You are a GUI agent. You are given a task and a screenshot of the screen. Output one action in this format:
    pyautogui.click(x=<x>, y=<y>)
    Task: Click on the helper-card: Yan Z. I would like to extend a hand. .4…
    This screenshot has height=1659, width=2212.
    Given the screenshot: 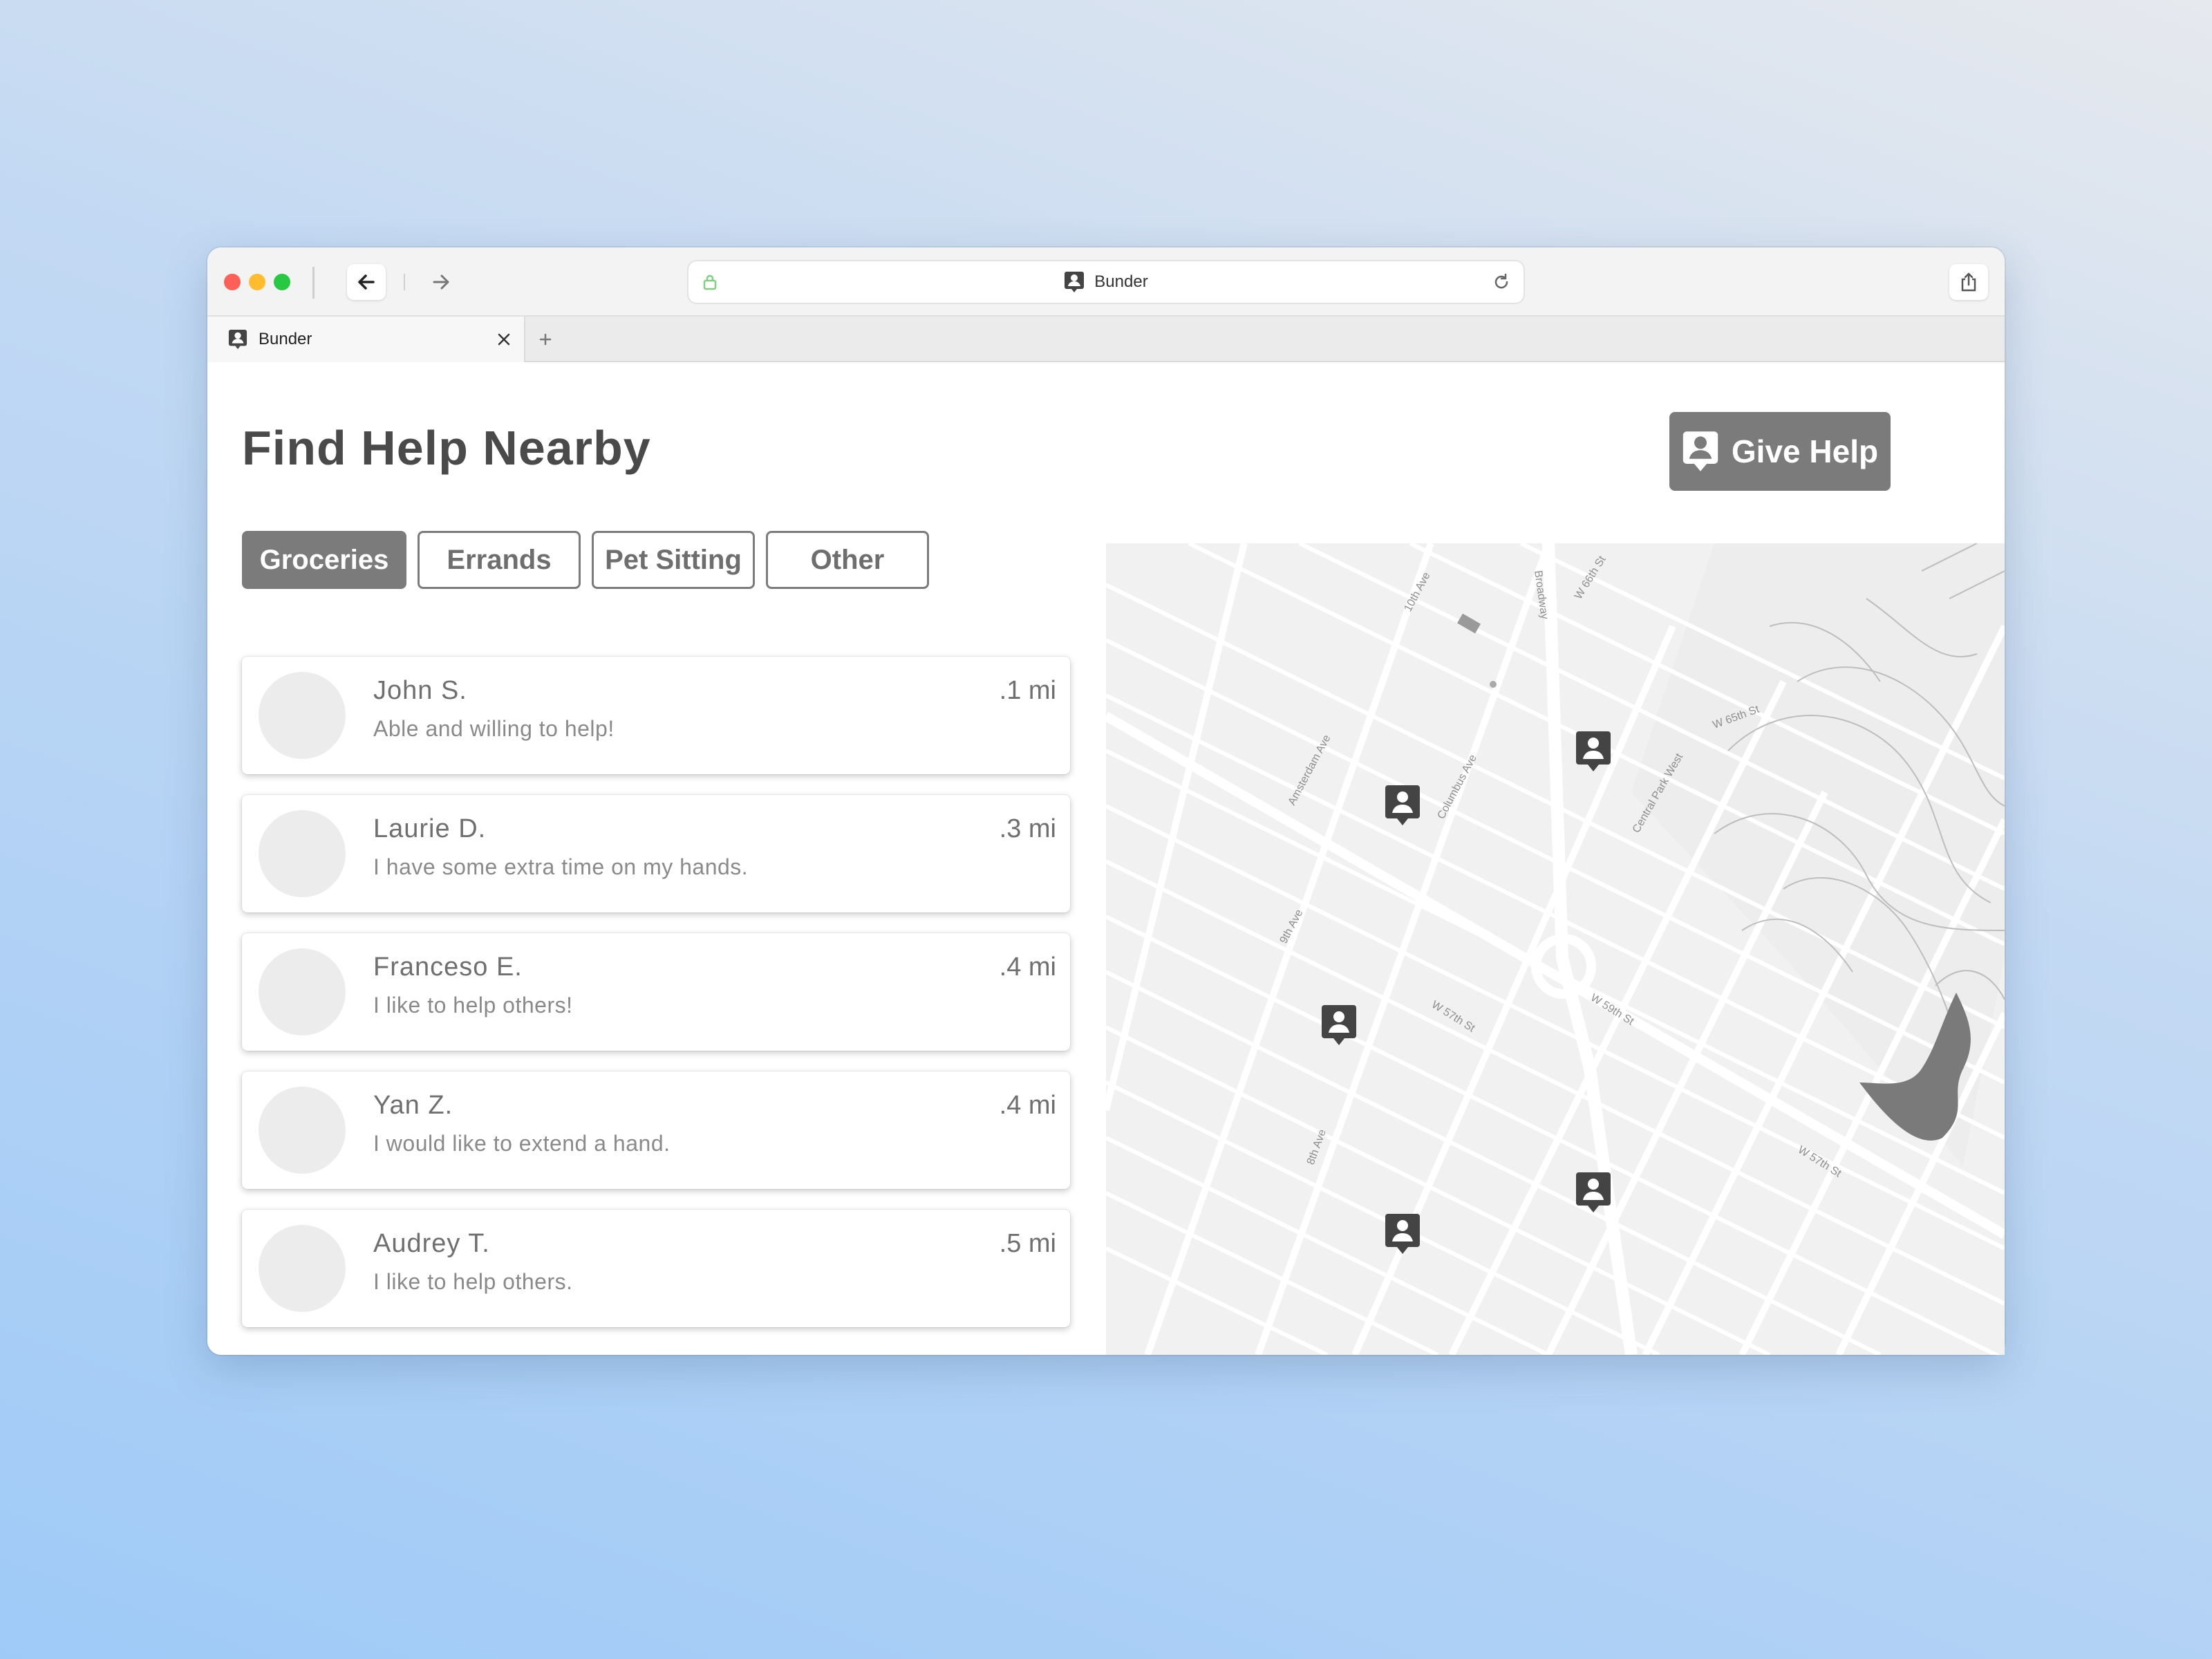 What is the action you would take?
    pyautogui.click(x=656, y=1130)
    